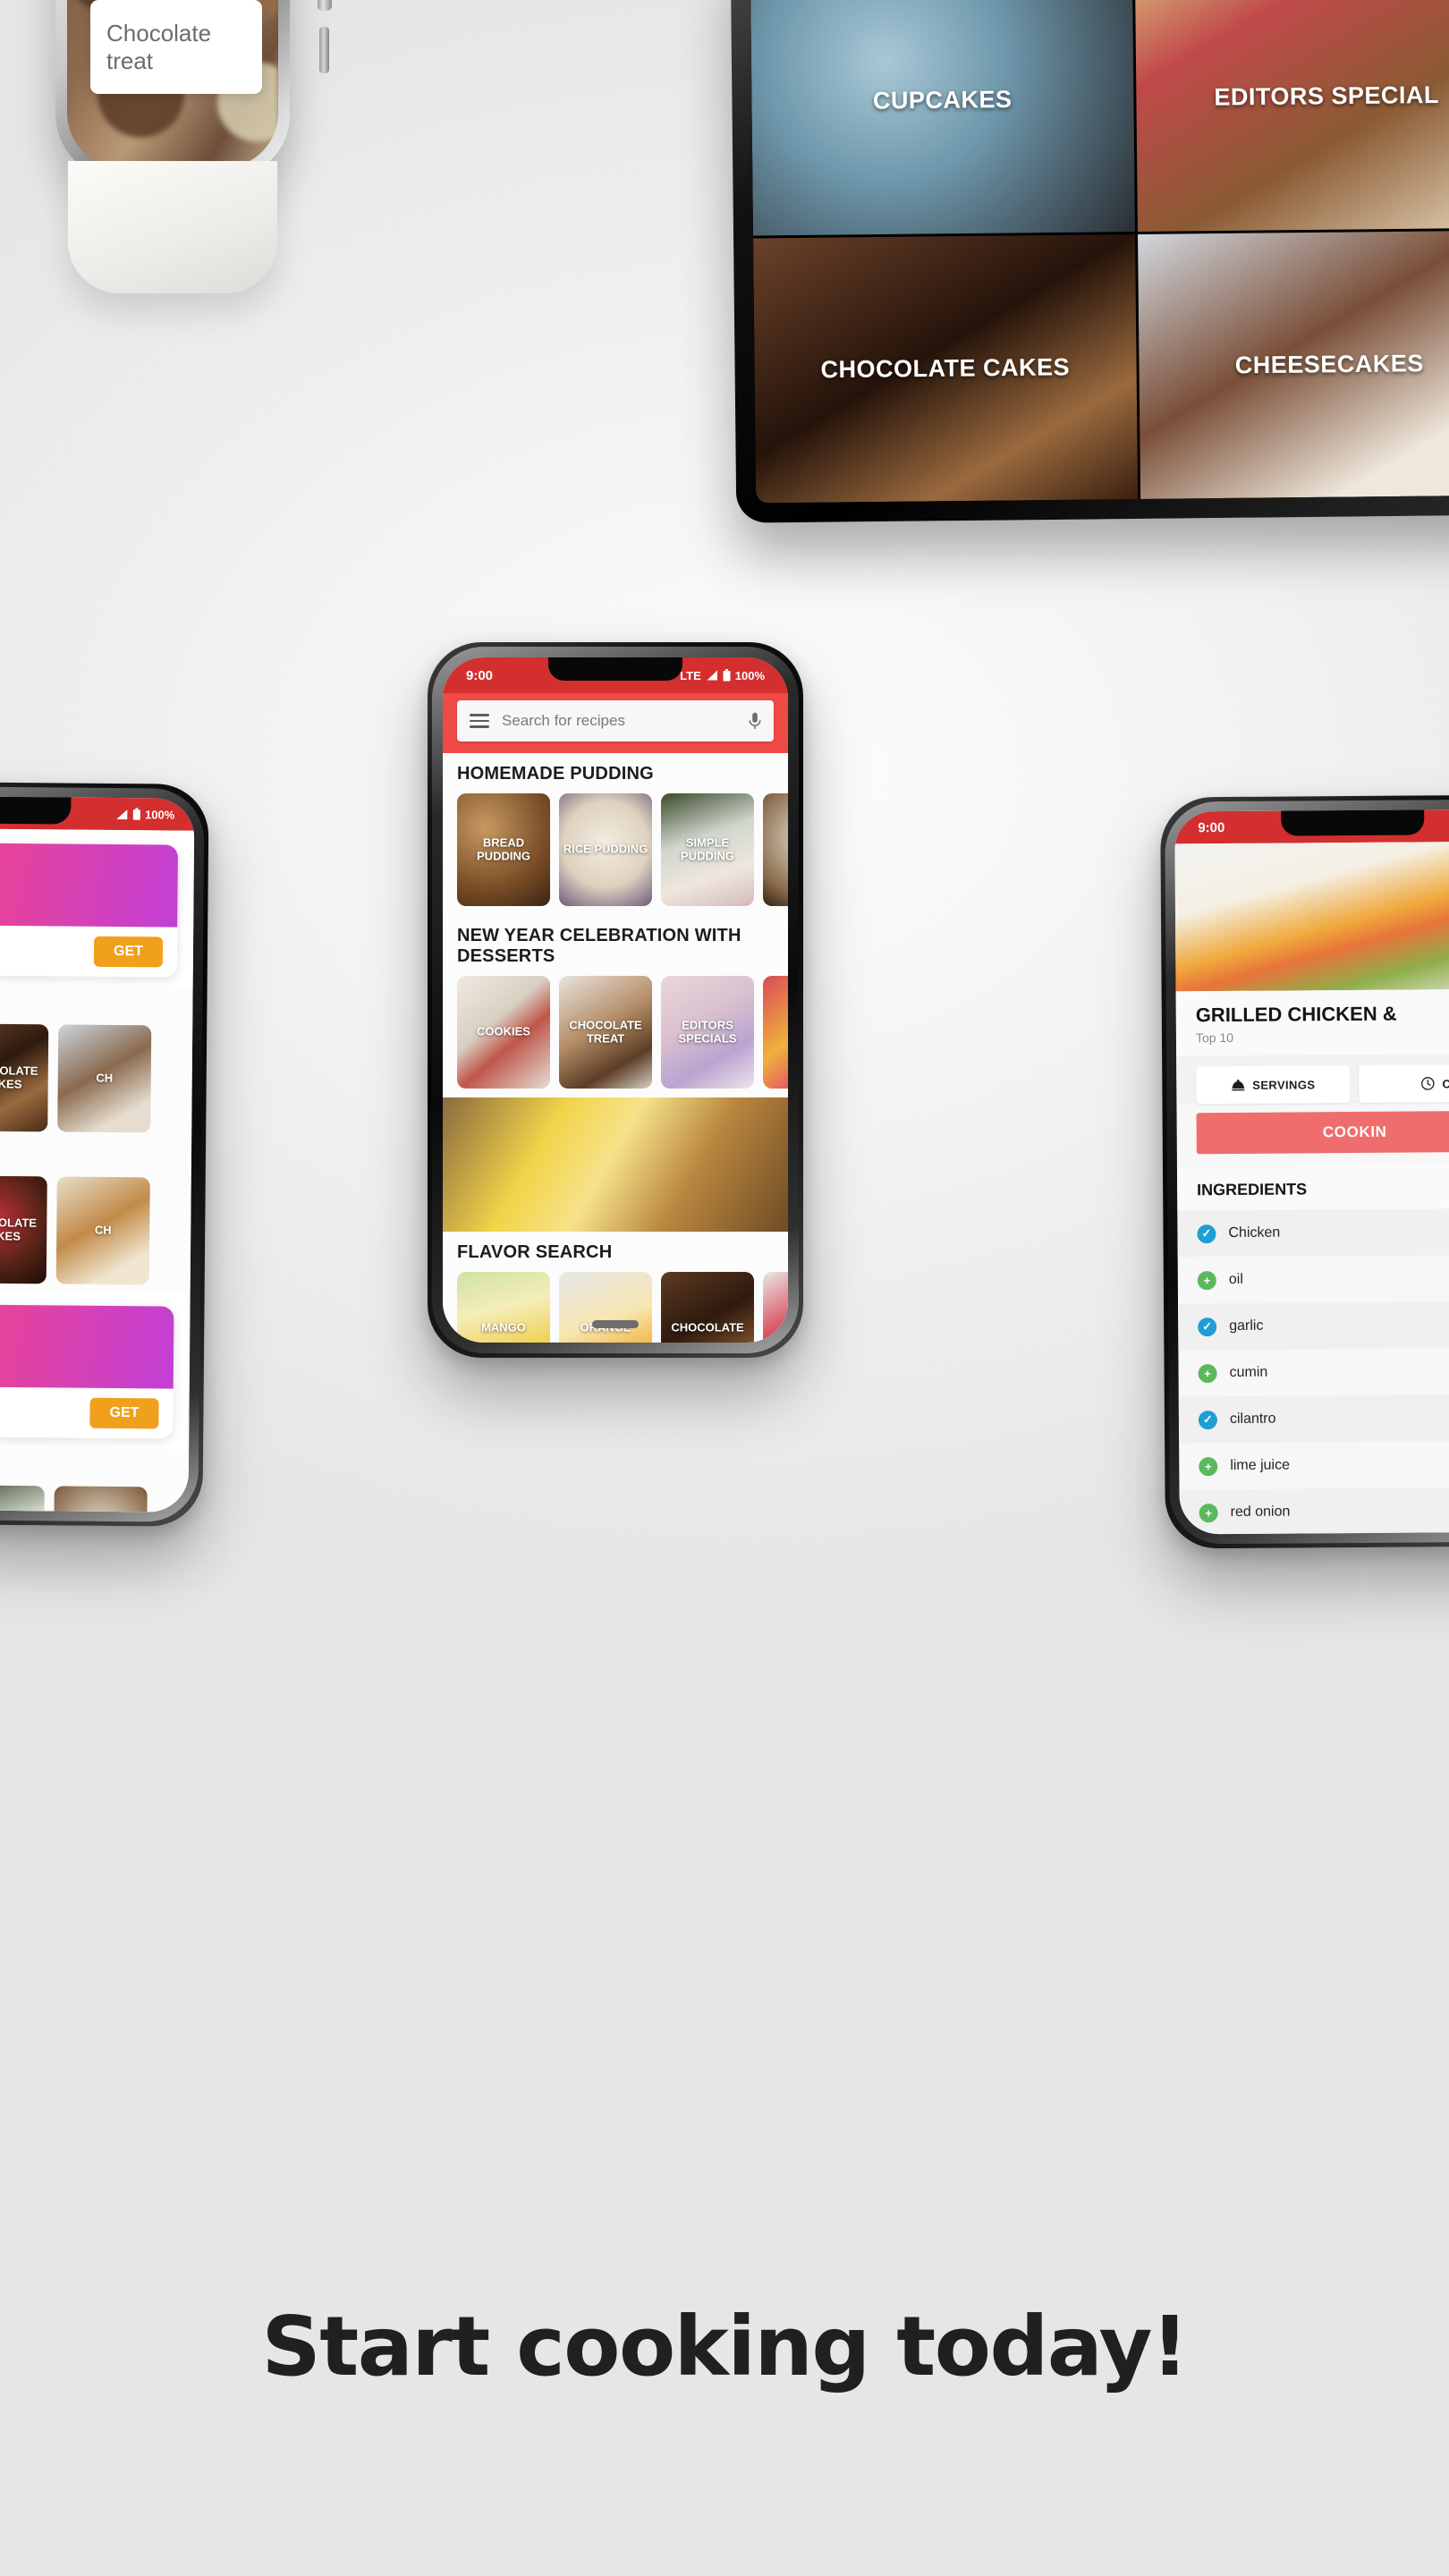  I want to click on watch-screen: Chocolate treat, so click(172, 84).